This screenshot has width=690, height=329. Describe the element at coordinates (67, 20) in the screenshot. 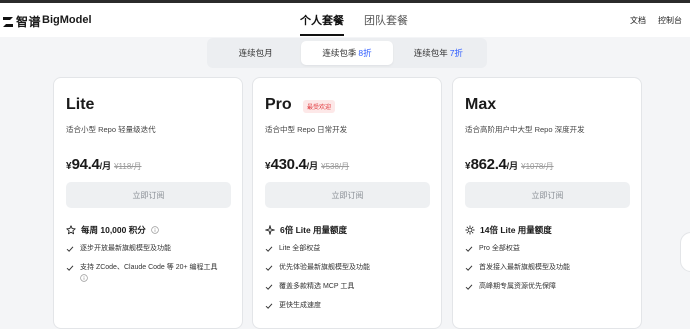

I see `brand-name: BigModel` at that location.